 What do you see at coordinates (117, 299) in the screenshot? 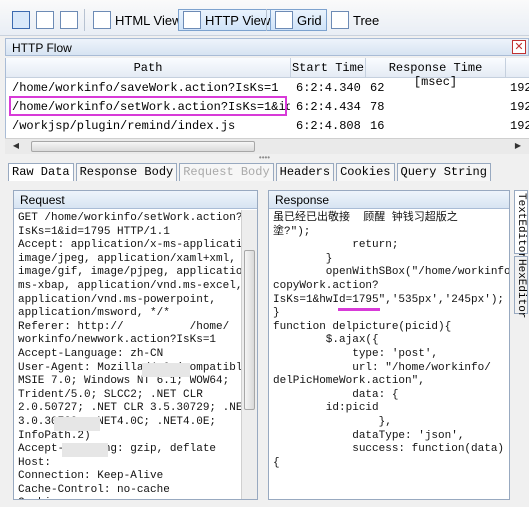
I see `text-line: application/vnd.ms-powerpoint,` at bounding box center [117, 299].